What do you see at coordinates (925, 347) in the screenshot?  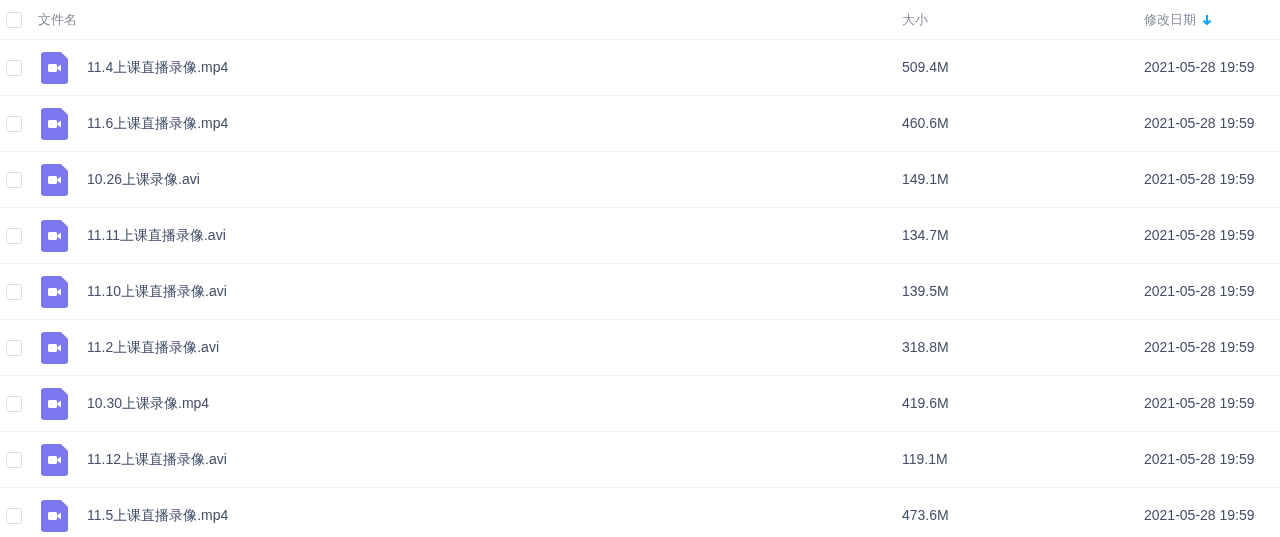 I see `file-size: 318.8M` at bounding box center [925, 347].